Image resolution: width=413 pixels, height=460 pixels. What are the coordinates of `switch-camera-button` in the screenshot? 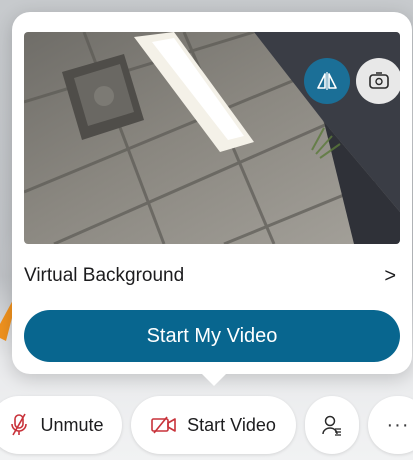 It's located at (378, 81).